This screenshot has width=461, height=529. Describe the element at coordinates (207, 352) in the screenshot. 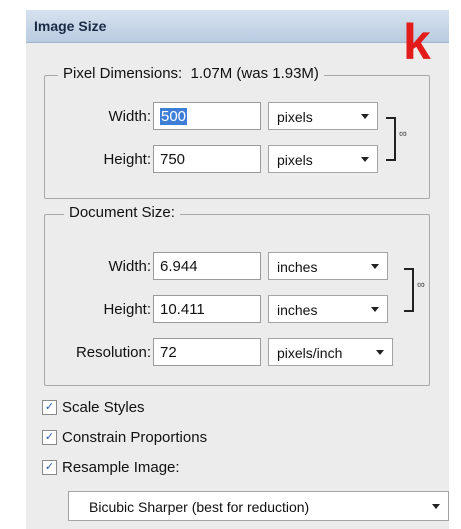

I see `resolution-input: 72` at that location.